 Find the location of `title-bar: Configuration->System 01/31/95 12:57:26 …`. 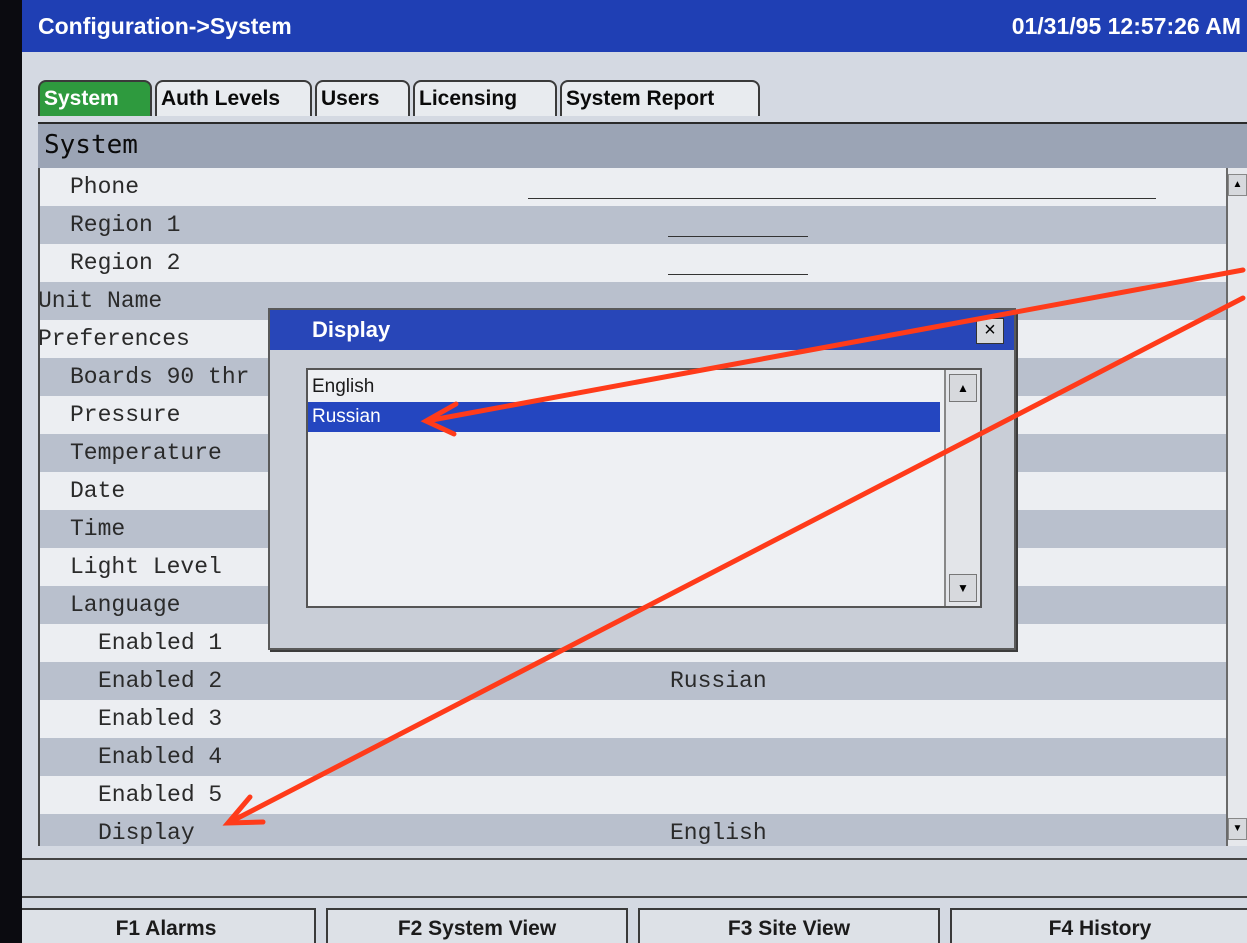

title-bar: Configuration->System 01/31/95 12:57:26 … is located at coordinates (634, 26).